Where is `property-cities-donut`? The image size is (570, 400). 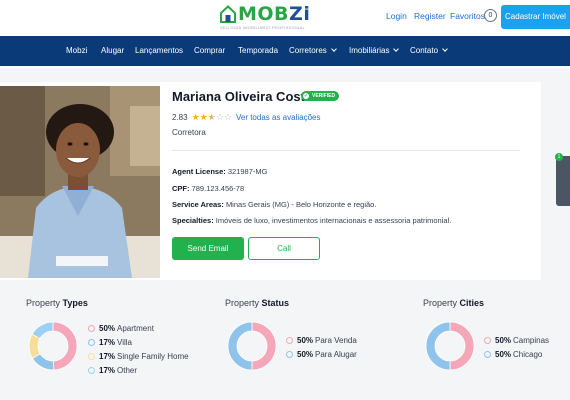 property-cities-donut is located at coordinates (450, 346).